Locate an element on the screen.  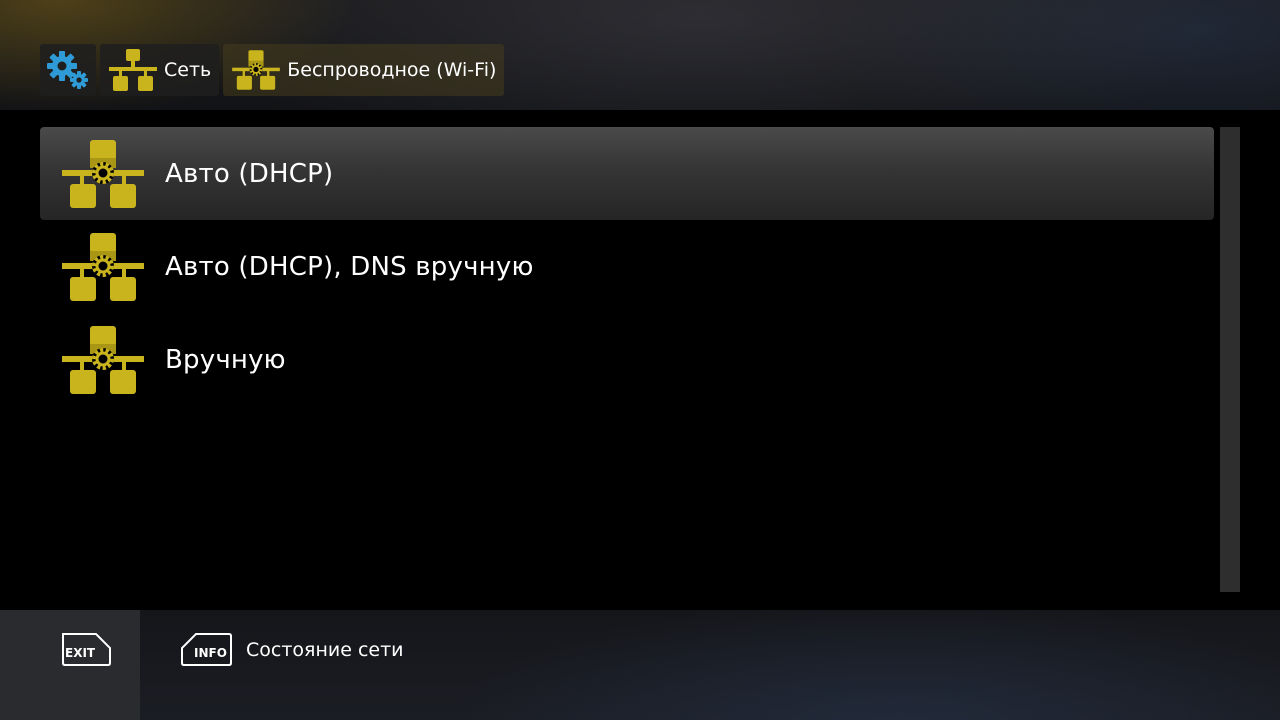
settings-gears-icon is located at coordinates (68, 70).